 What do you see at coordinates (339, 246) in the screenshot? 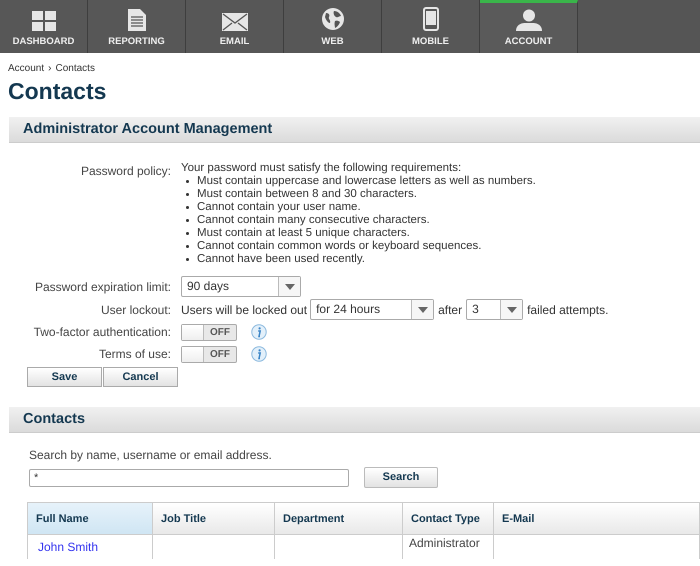
I see `policy-rule: Cannot contain common words or keyboard sequences.` at bounding box center [339, 246].